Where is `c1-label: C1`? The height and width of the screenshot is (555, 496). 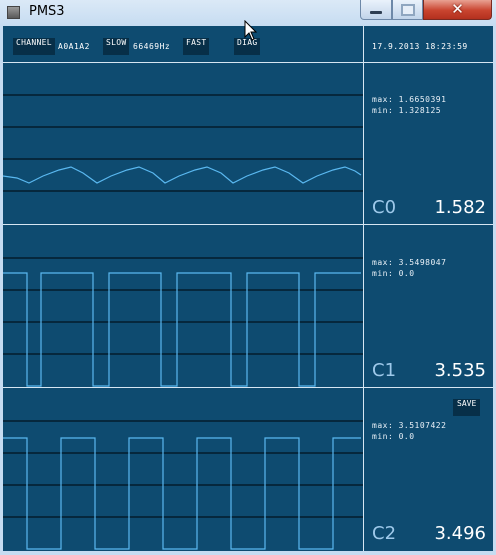
c1-label: C1 is located at coordinates (384, 370).